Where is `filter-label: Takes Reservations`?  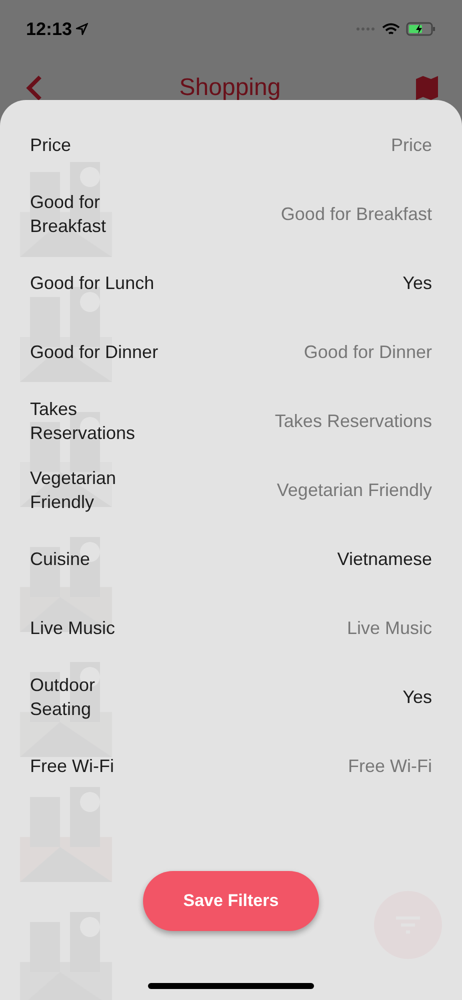 filter-label: Takes Reservations is located at coordinates (83, 421).